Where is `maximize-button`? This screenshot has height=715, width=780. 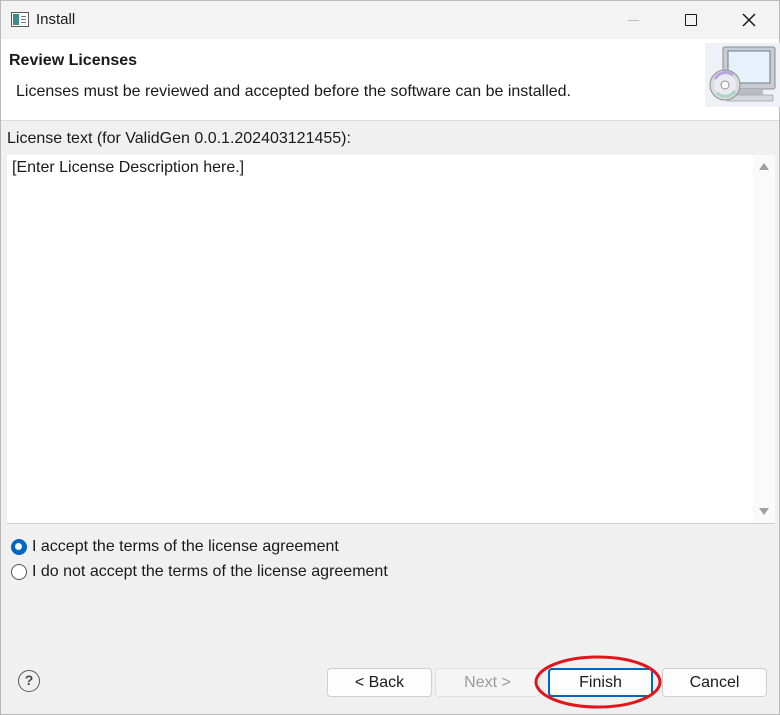
maximize-button is located at coordinates (691, 20).